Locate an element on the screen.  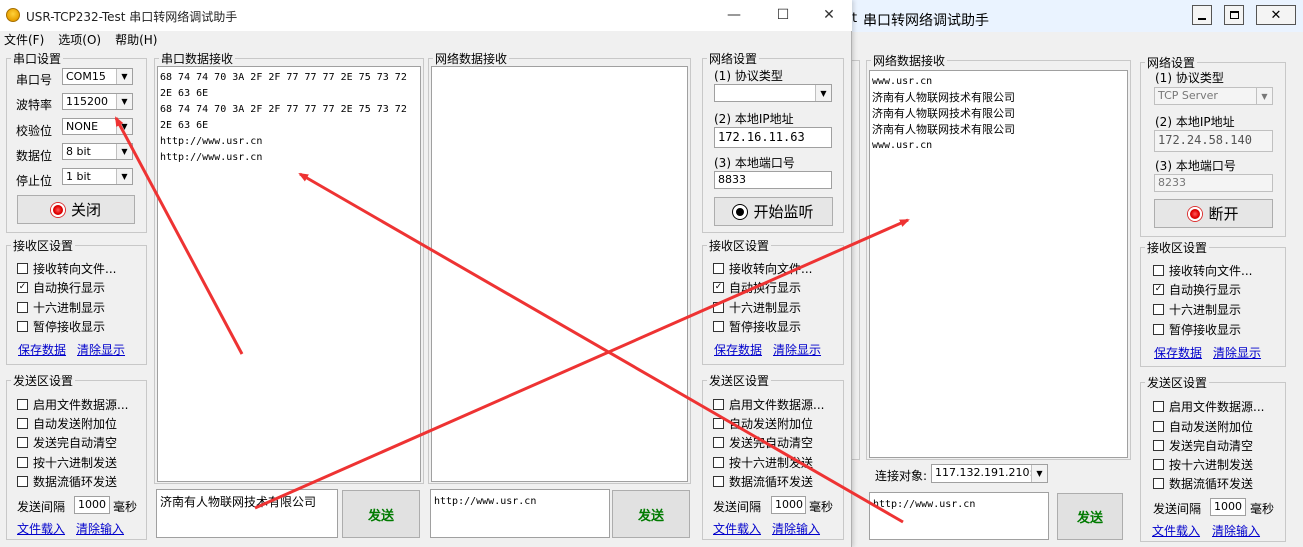
start-listen-button: 开始监听 is located at coordinates (773, 211).